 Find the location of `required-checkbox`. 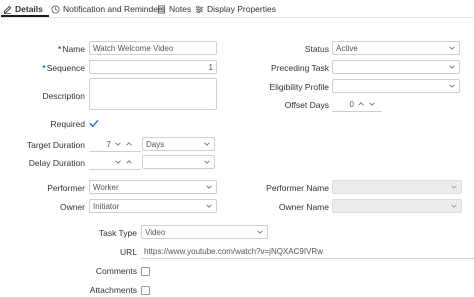

required-checkbox is located at coordinates (94, 124).